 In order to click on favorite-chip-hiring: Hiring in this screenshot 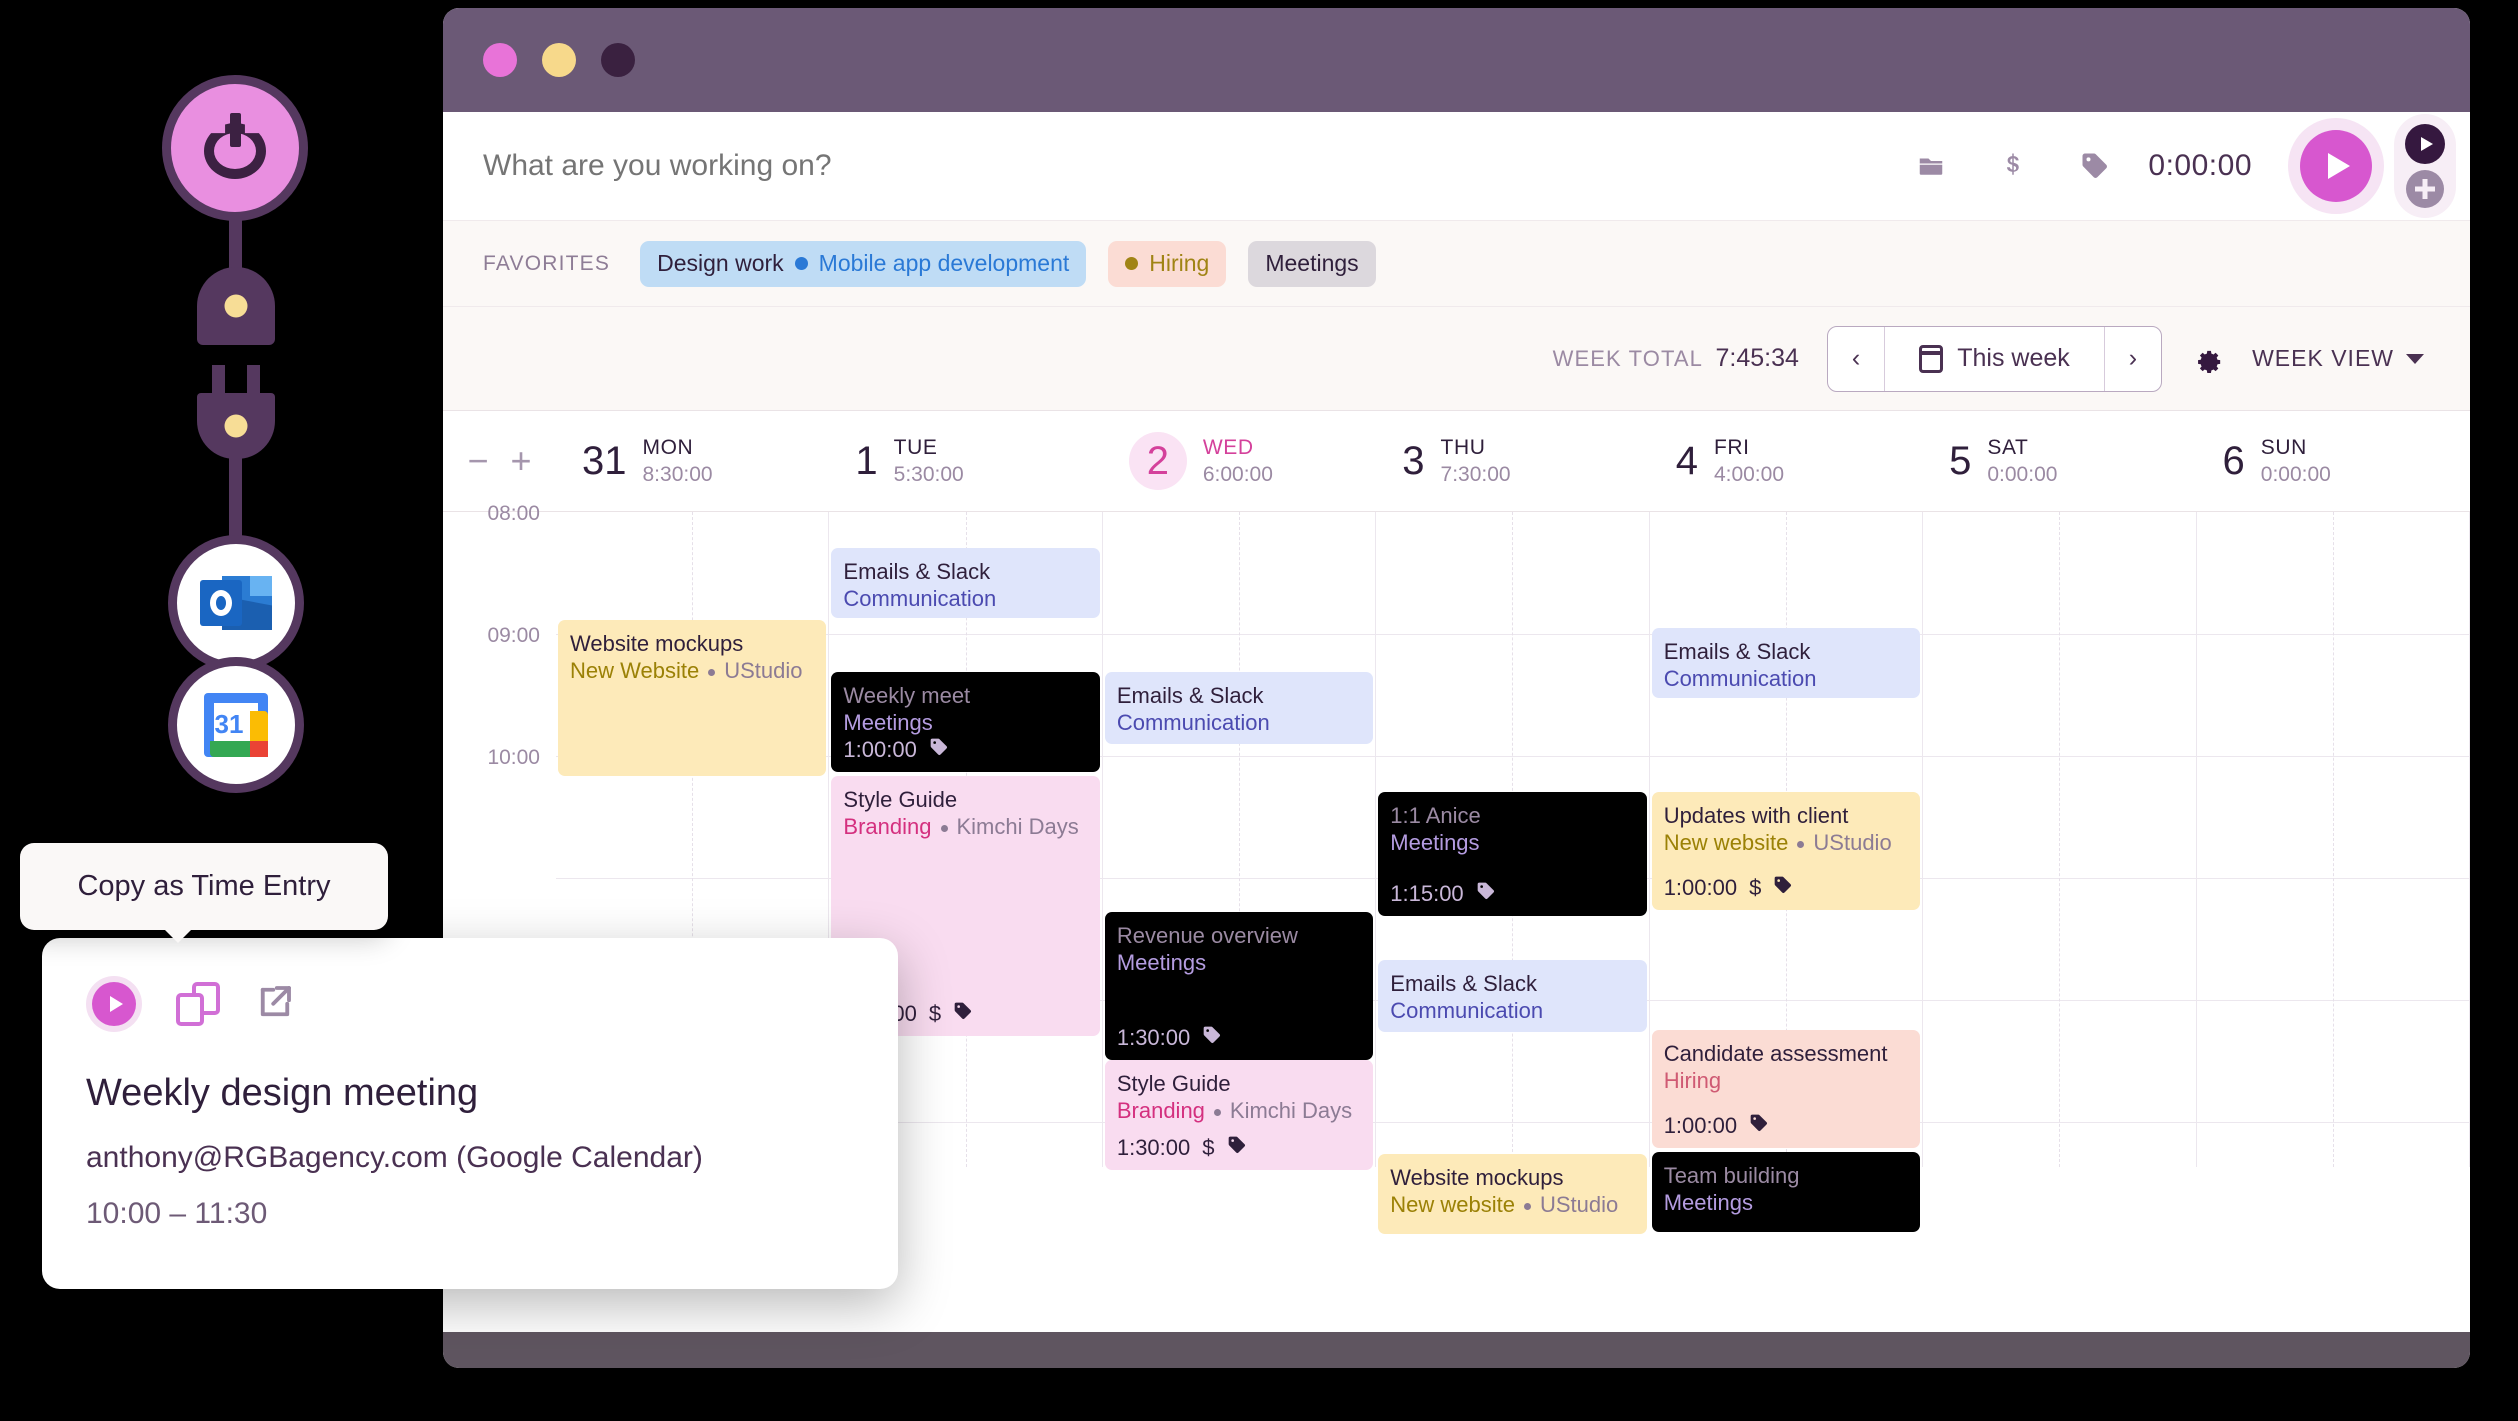, I will do `click(1167, 263)`.